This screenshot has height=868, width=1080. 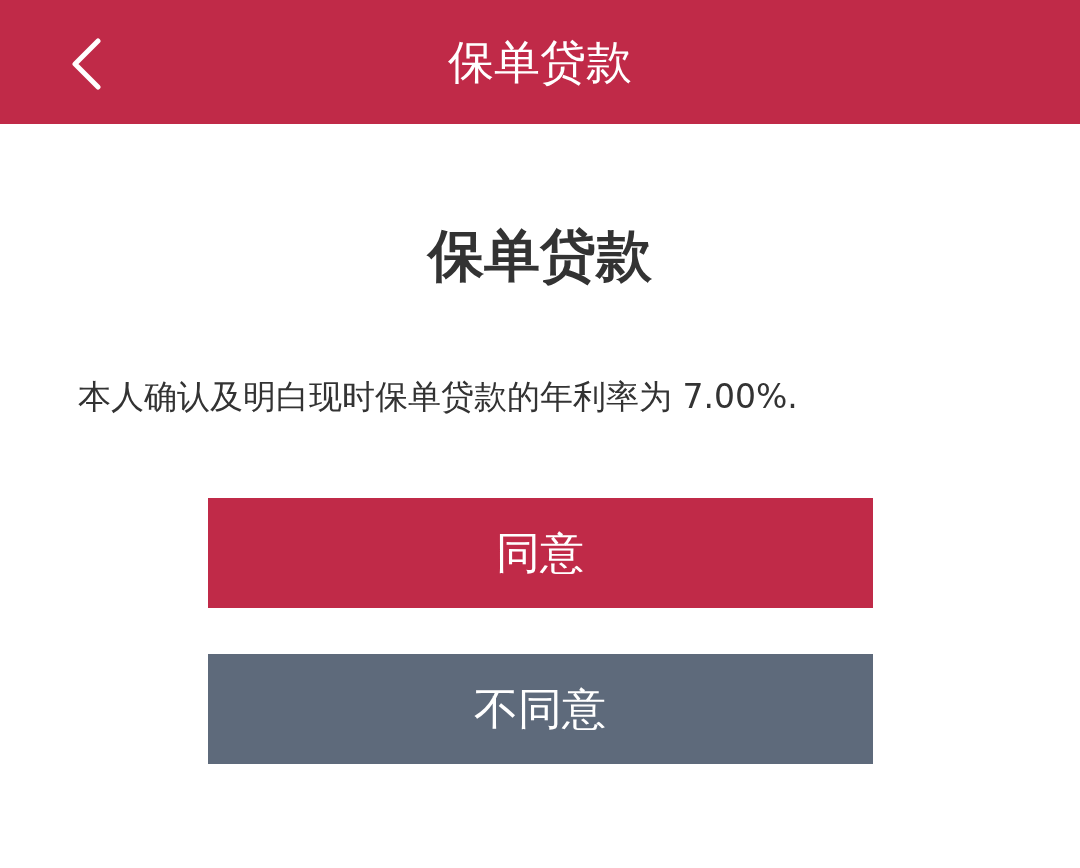 What do you see at coordinates (540, 708) in the screenshot?
I see `disagree-button: 不同意` at bounding box center [540, 708].